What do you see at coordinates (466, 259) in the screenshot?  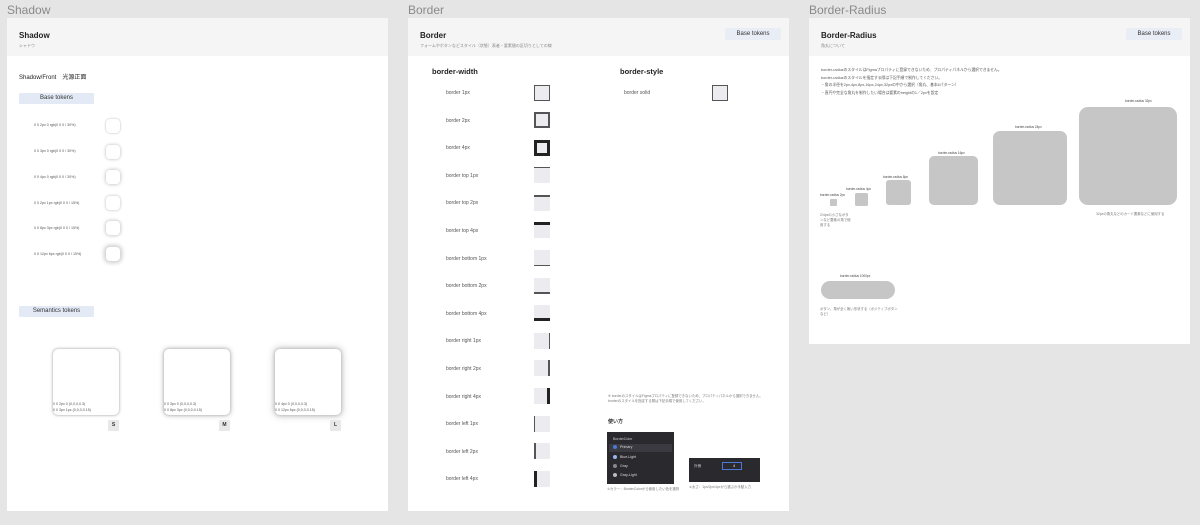 I see `border-token-label: border bottom 1px` at bounding box center [466, 259].